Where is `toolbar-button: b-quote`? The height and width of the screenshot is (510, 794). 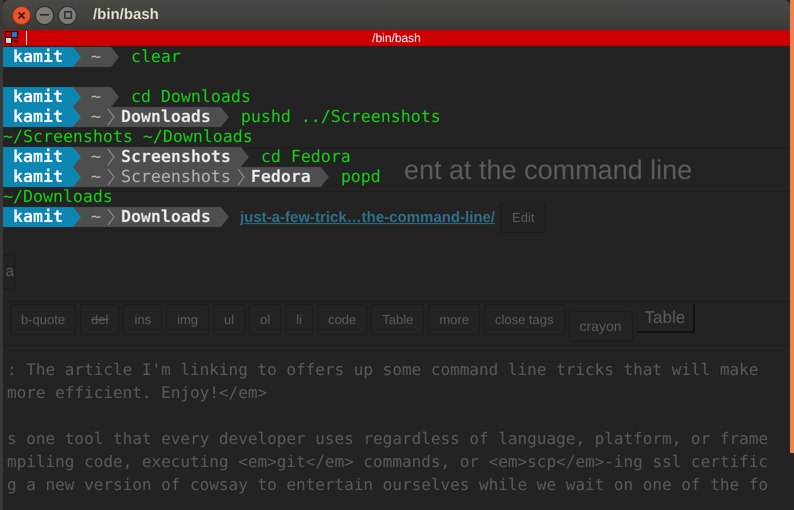
toolbar-button: b-quote is located at coordinates (43, 319).